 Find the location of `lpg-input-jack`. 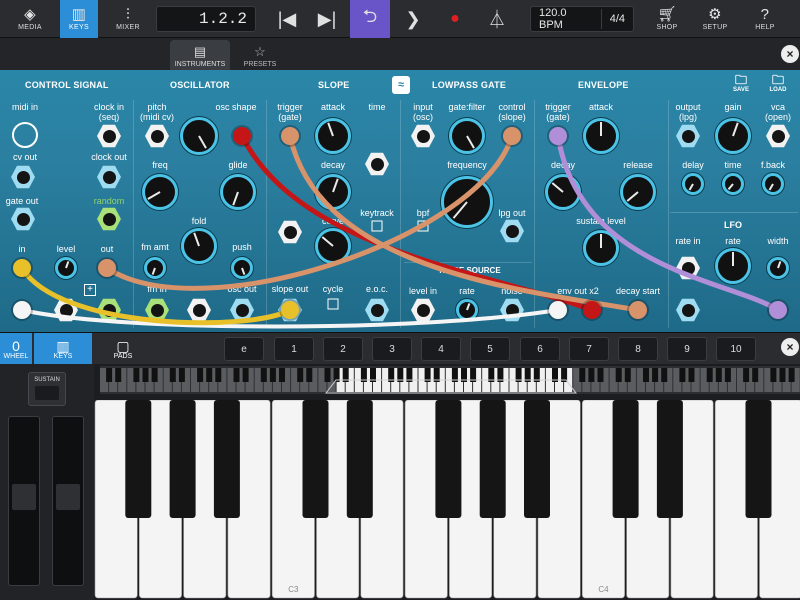

lpg-input-jack is located at coordinates (423, 136).